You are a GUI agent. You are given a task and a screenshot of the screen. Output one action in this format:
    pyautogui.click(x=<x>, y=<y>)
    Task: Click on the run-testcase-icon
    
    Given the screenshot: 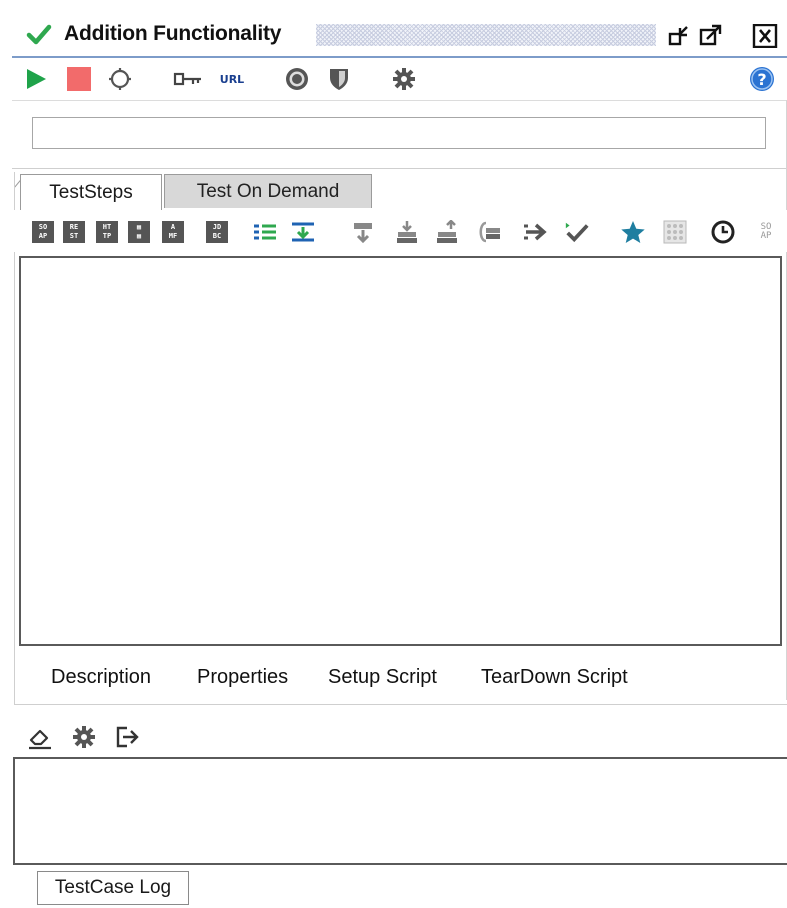 What is the action you would take?
    pyautogui.click(x=535, y=232)
    